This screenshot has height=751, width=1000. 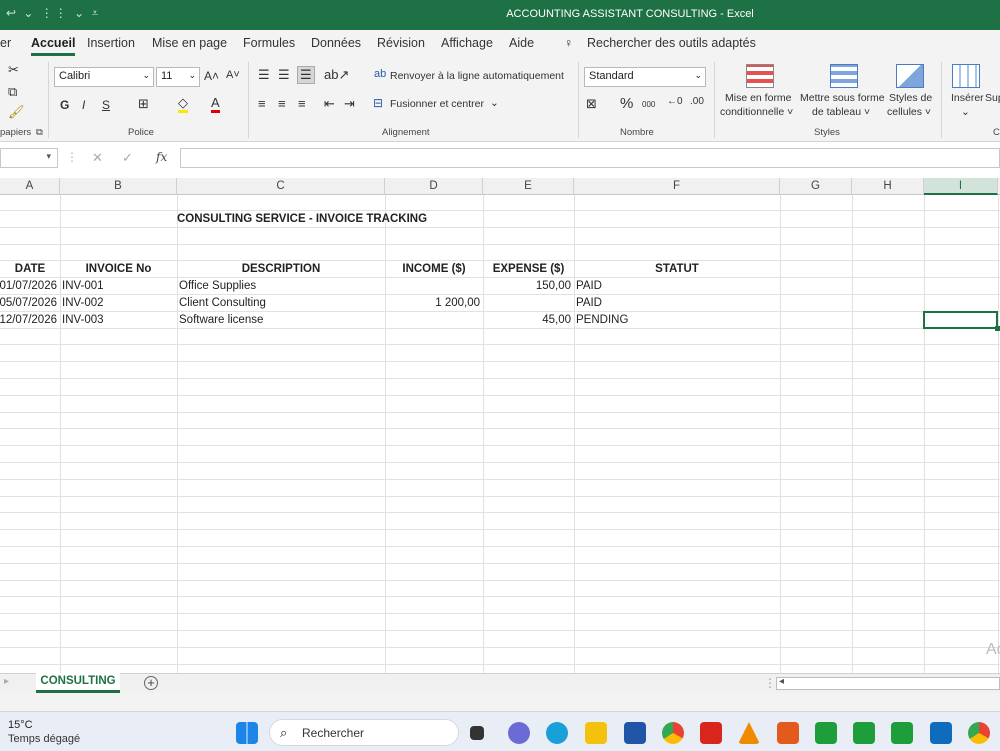 I want to click on confirm-icon: ✓, so click(x=127, y=158).